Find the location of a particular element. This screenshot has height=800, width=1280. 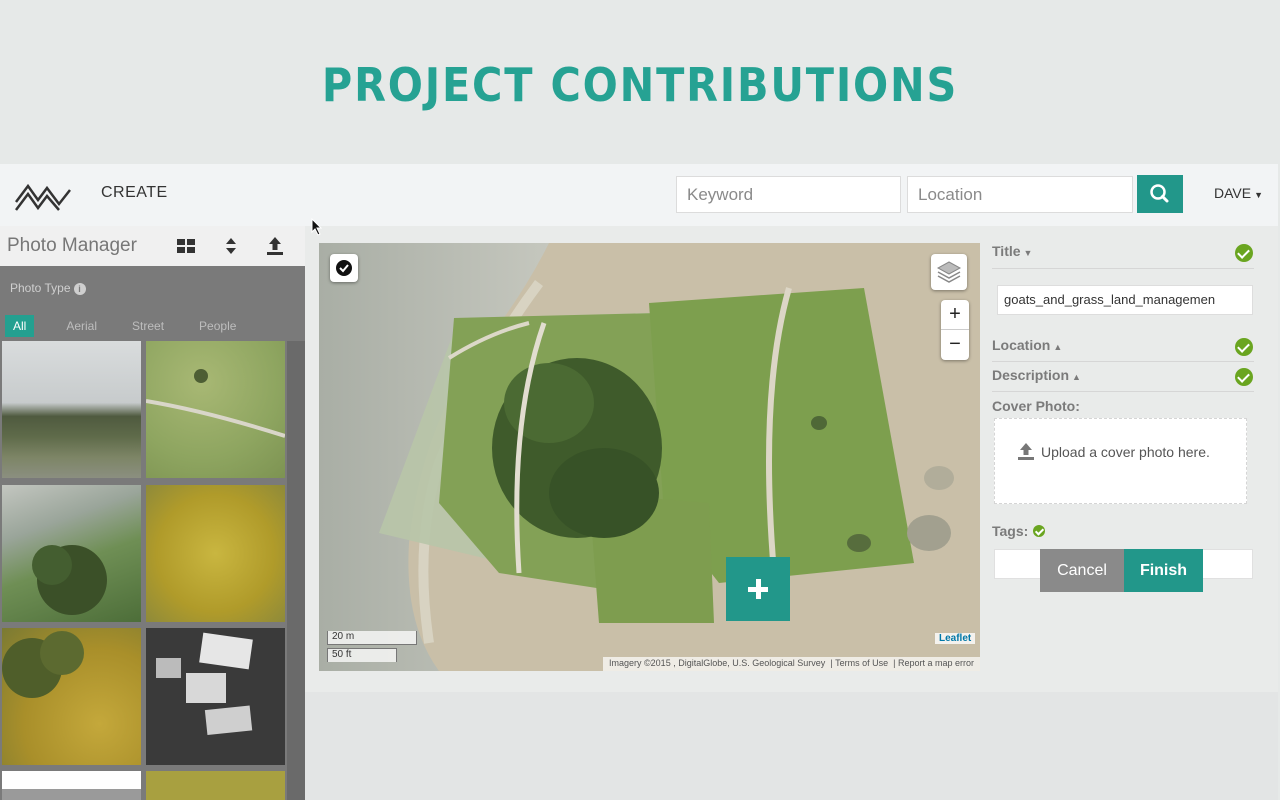

create-link: CREATE is located at coordinates (134, 193).